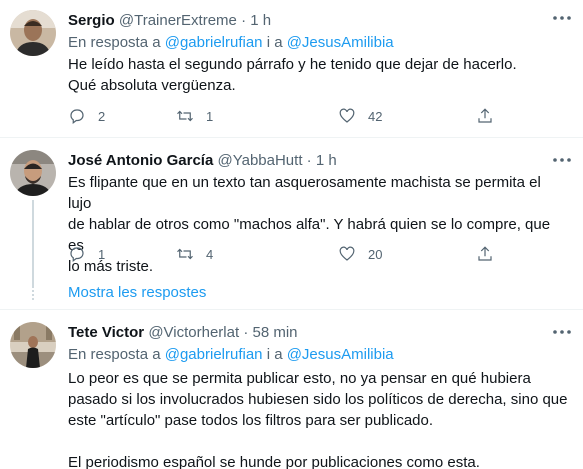  Describe the element at coordinates (33, 244) in the screenshot. I see `thread-line` at that location.